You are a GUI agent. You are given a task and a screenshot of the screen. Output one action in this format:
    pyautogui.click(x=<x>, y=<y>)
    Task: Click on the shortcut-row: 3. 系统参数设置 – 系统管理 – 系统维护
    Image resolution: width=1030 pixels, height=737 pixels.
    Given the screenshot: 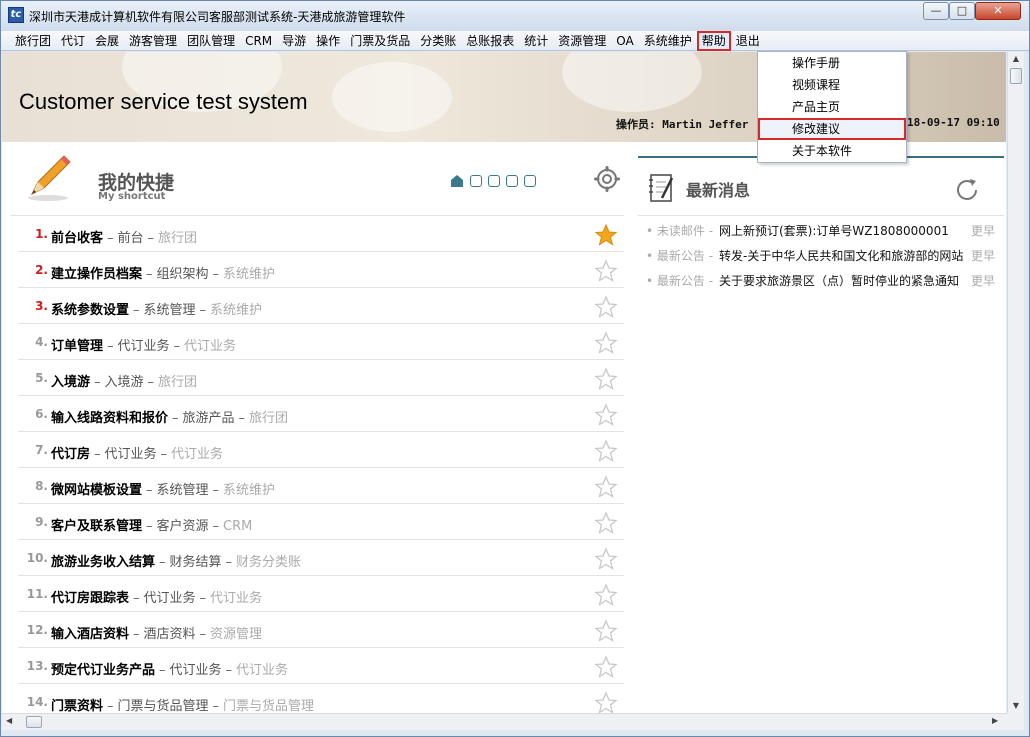 What is the action you would take?
    pyautogui.click(x=321, y=306)
    